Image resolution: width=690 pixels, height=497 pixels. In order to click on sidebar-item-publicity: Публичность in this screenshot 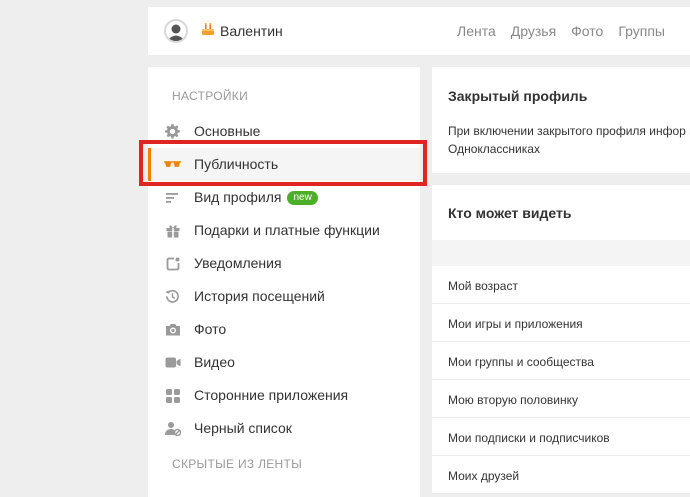, I will do `click(284, 164)`.